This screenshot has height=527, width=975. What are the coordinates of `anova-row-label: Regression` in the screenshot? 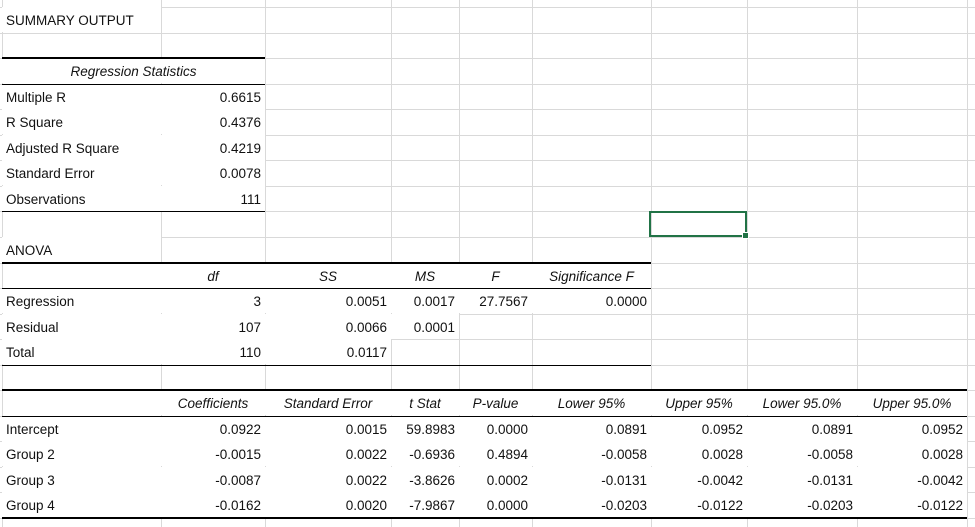 It's located at (81, 300).